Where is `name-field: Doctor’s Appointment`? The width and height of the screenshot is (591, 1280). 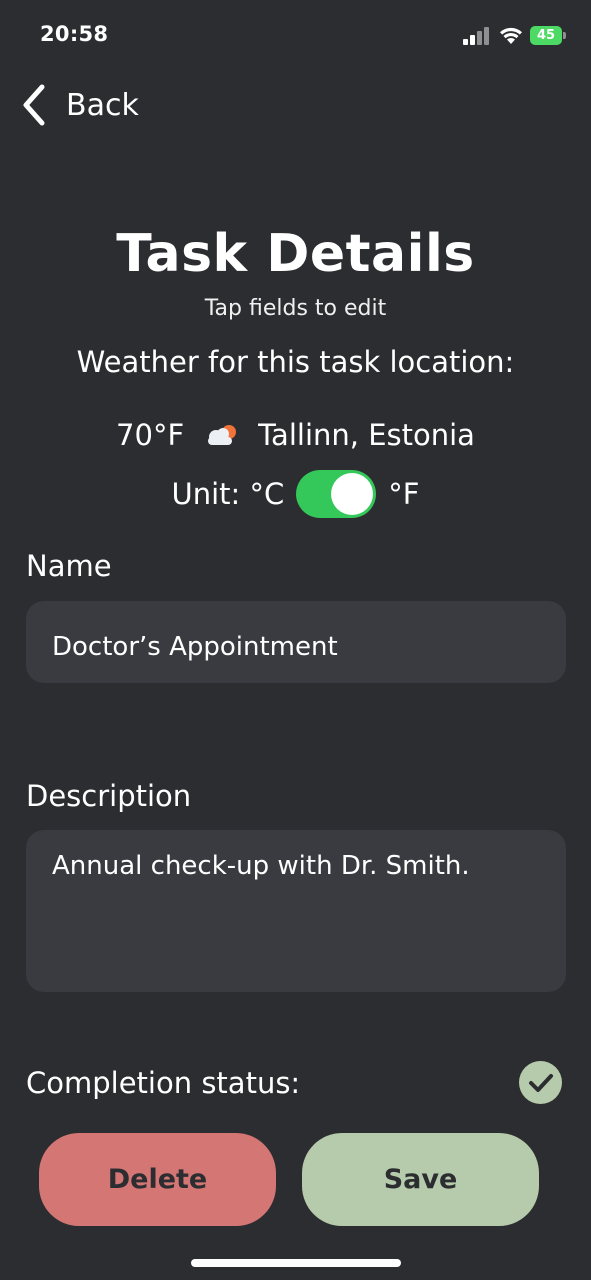 name-field: Doctor’s Appointment is located at coordinates (296, 642).